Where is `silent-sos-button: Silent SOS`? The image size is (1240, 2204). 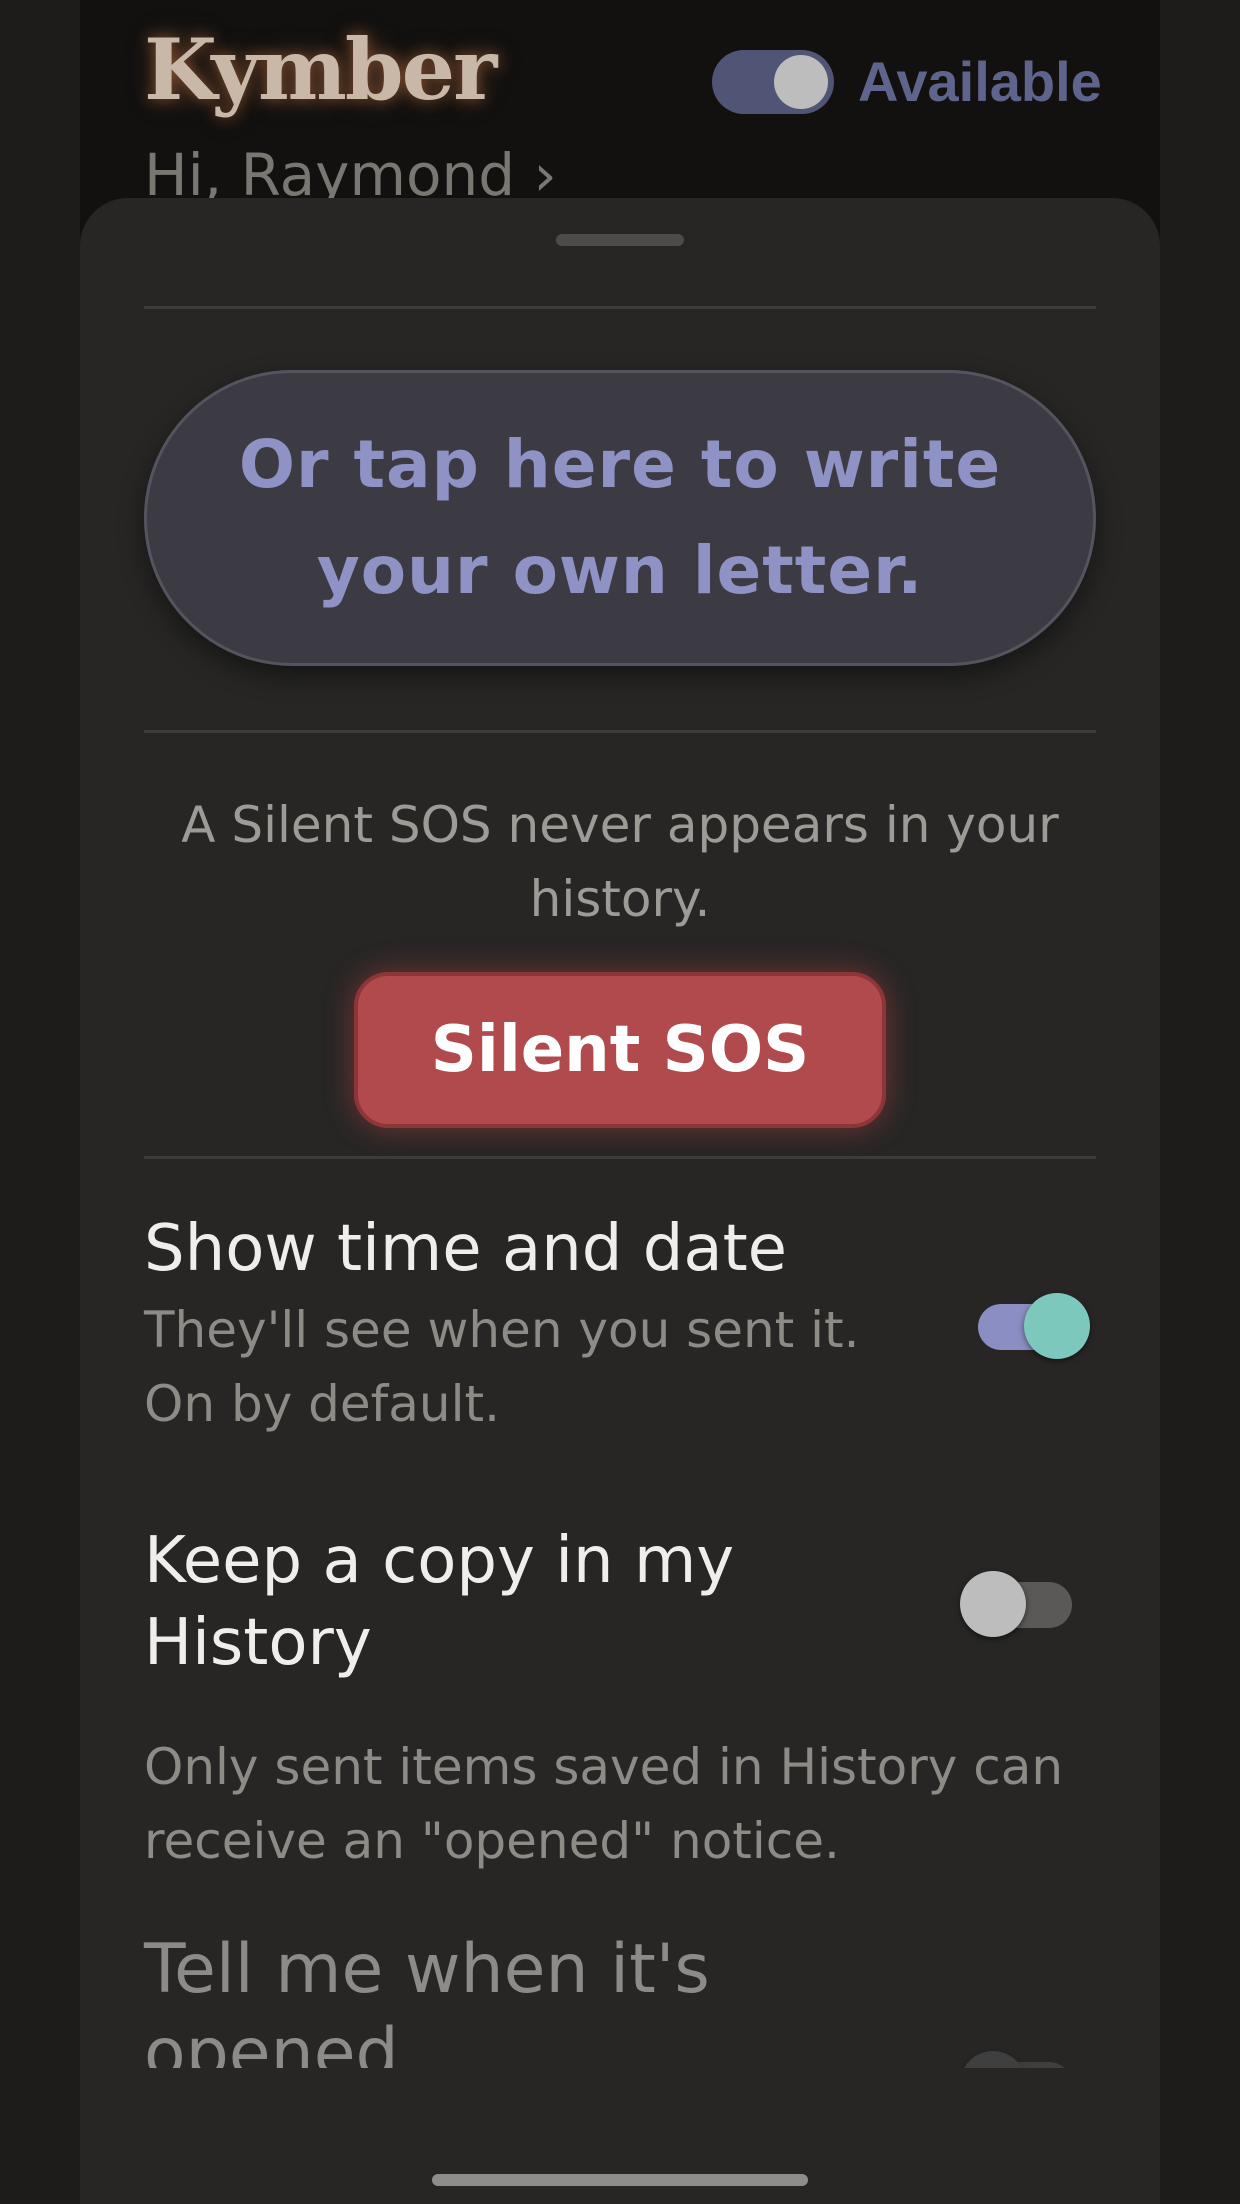 silent-sos-button: Silent SOS is located at coordinates (620, 1050).